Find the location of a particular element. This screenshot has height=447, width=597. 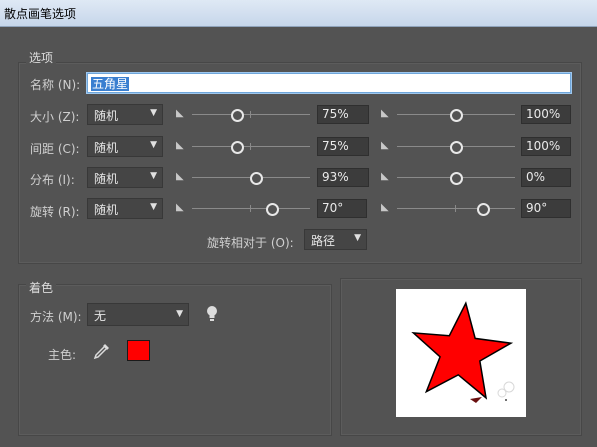

rotation-max-track is located at coordinates (456, 208).